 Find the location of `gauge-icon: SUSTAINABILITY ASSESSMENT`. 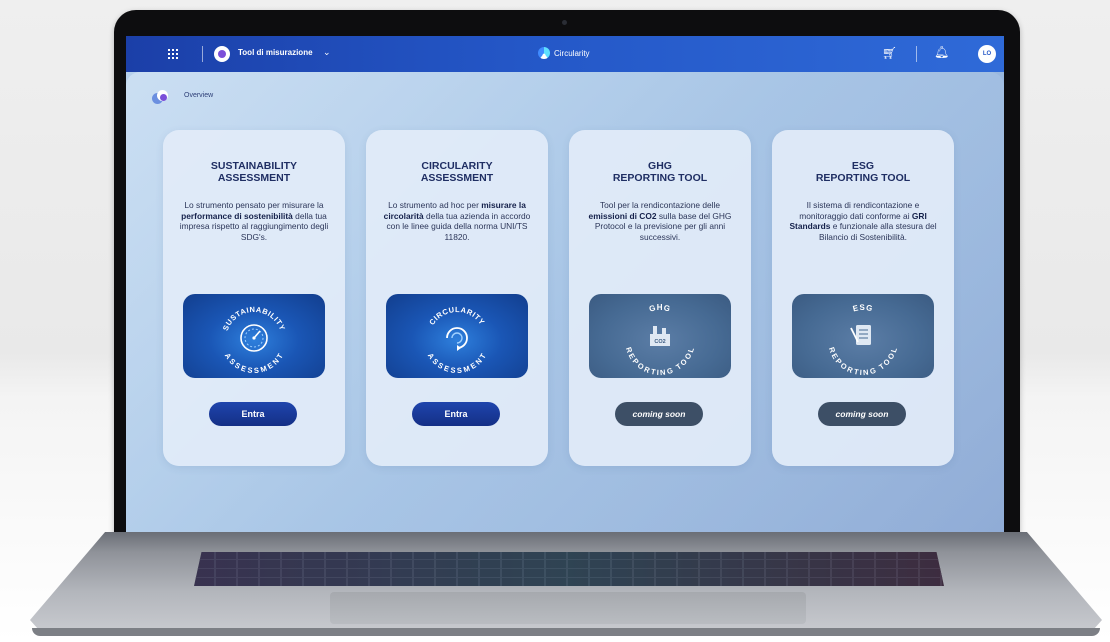

gauge-icon: SUSTAINABILITY ASSESSMENT is located at coordinates (254, 340).